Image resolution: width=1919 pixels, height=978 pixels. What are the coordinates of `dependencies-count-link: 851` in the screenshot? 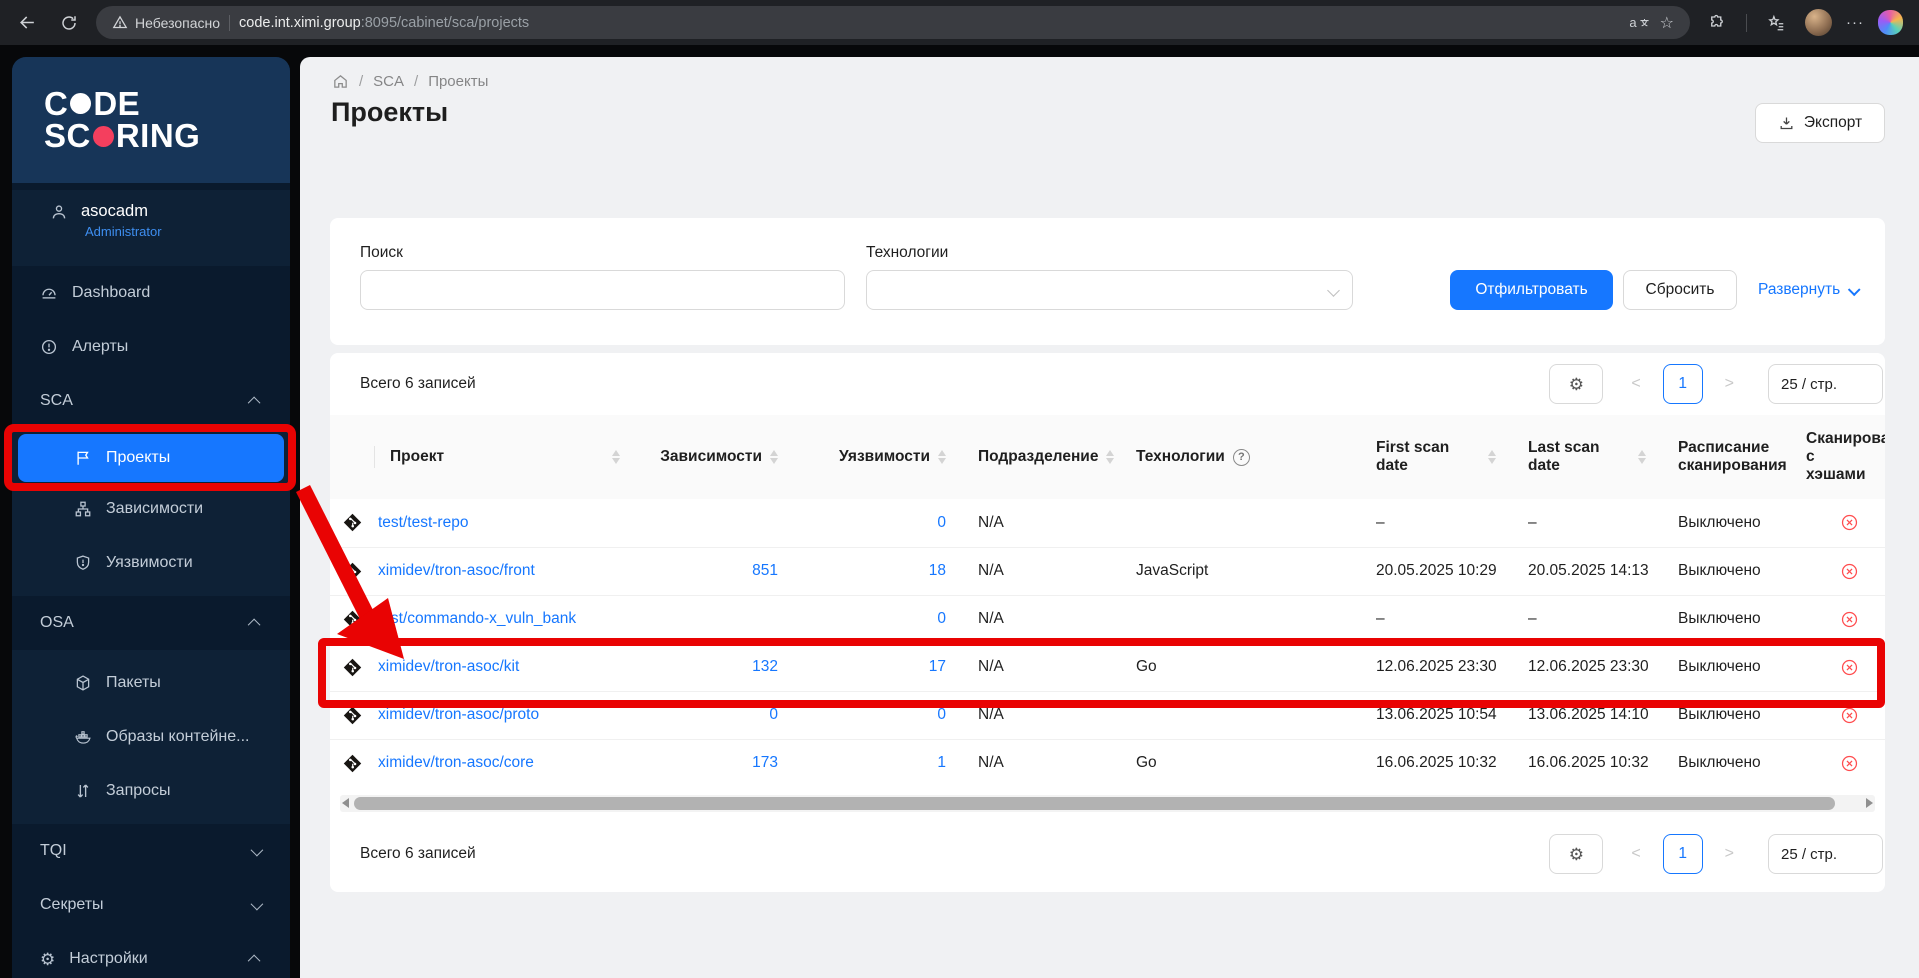 It's located at (765, 570).